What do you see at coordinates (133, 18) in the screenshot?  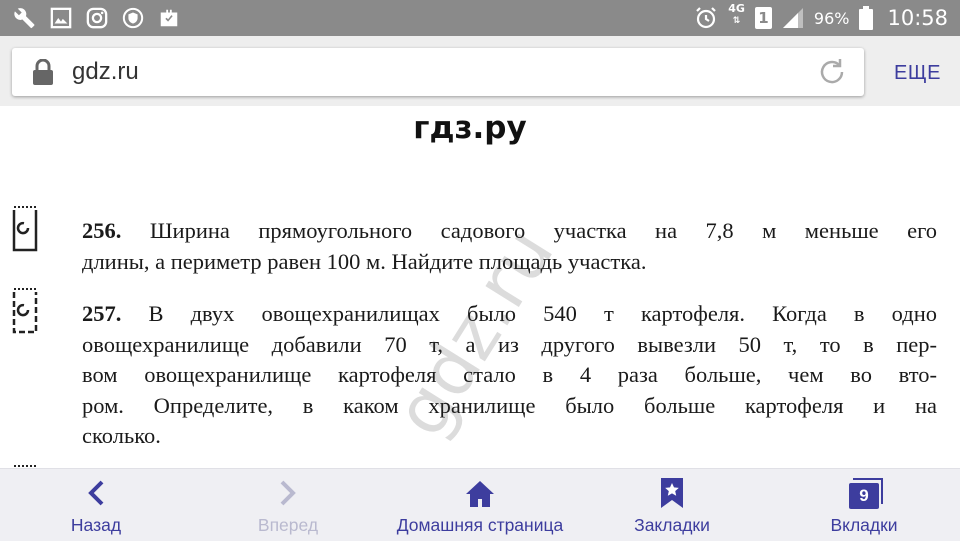 I see `shield-icon` at bounding box center [133, 18].